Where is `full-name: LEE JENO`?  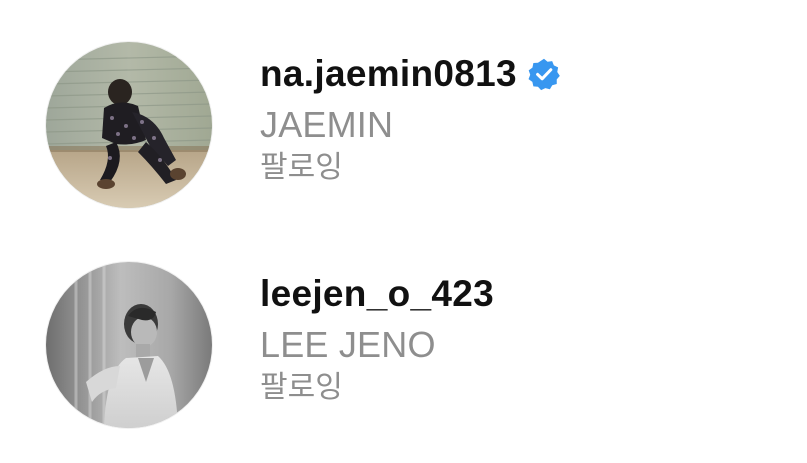 full-name: LEE JENO is located at coordinates (348, 344).